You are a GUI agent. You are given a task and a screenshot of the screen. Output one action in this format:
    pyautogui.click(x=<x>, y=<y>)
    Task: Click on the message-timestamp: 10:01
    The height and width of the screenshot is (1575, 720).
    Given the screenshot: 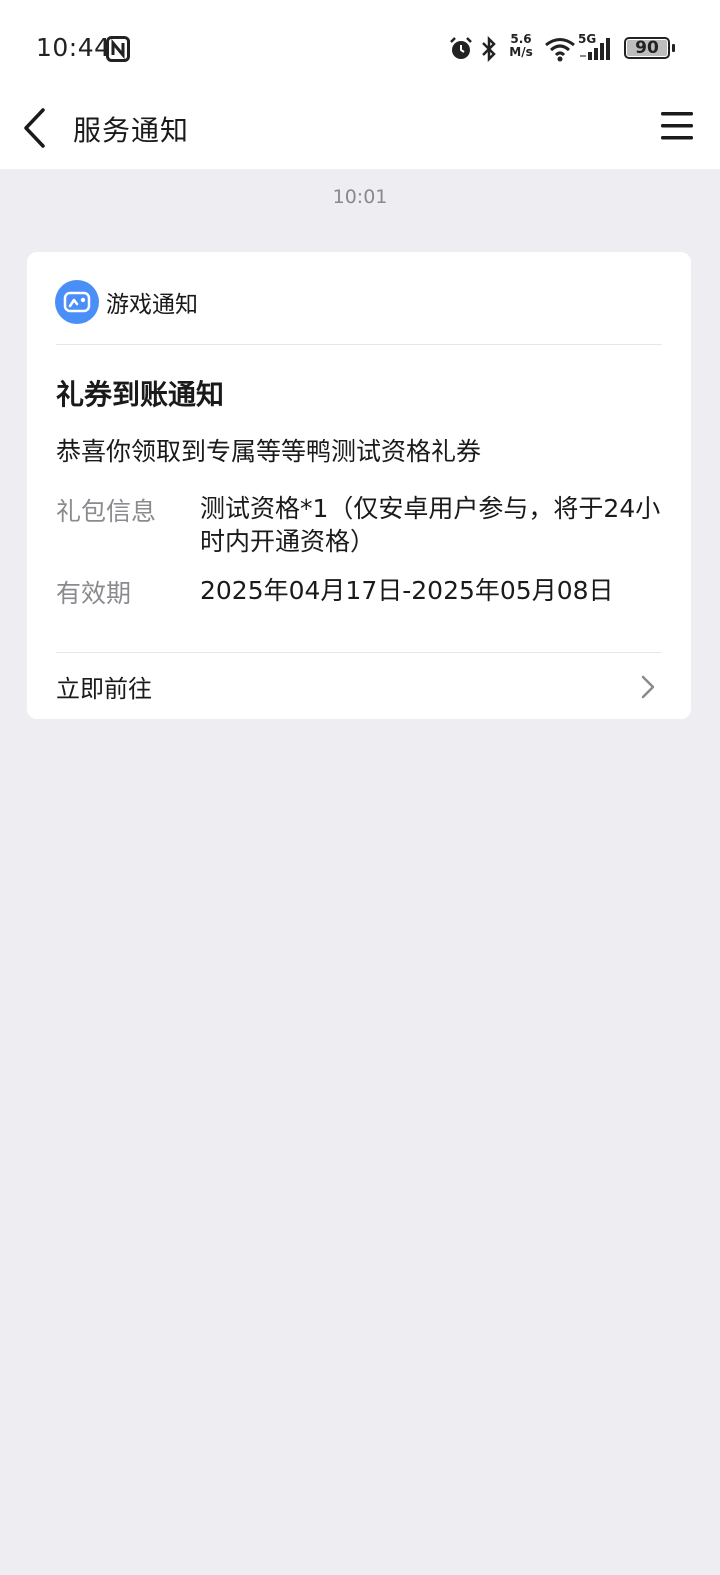 What is the action you would take?
    pyautogui.click(x=360, y=197)
    